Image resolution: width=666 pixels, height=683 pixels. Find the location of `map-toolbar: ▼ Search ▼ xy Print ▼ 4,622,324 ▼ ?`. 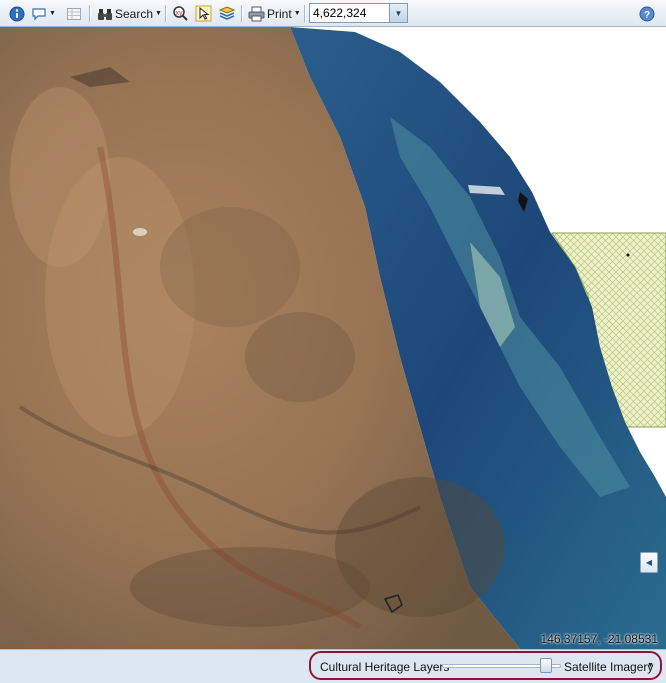

map-toolbar: ▼ Search ▼ xy Print ▼ 4,622,324 ▼ ? is located at coordinates (333, 13).